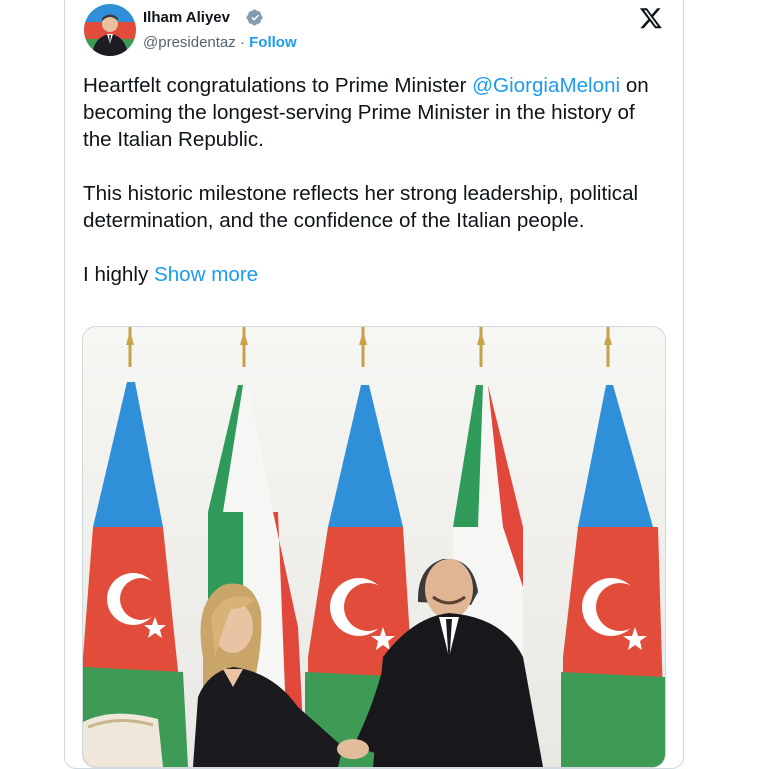  I want to click on follow-button: Follow, so click(273, 42).